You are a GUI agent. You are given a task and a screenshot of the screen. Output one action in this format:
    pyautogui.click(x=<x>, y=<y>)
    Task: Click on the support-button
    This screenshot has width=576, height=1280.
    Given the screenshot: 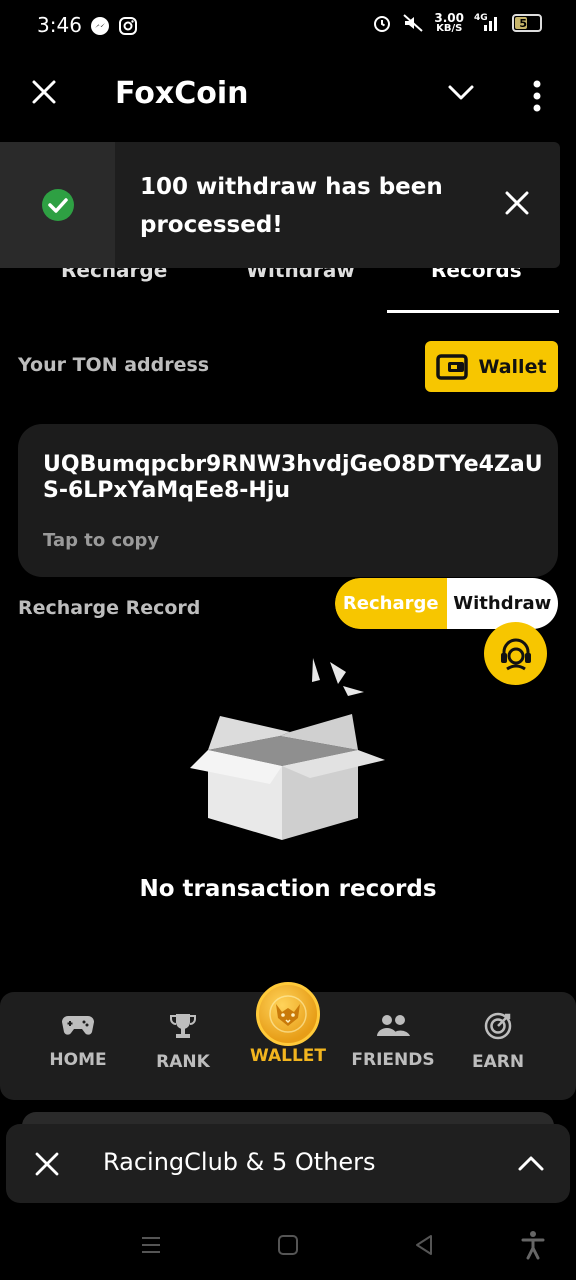 What is the action you would take?
    pyautogui.click(x=515, y=653)
    